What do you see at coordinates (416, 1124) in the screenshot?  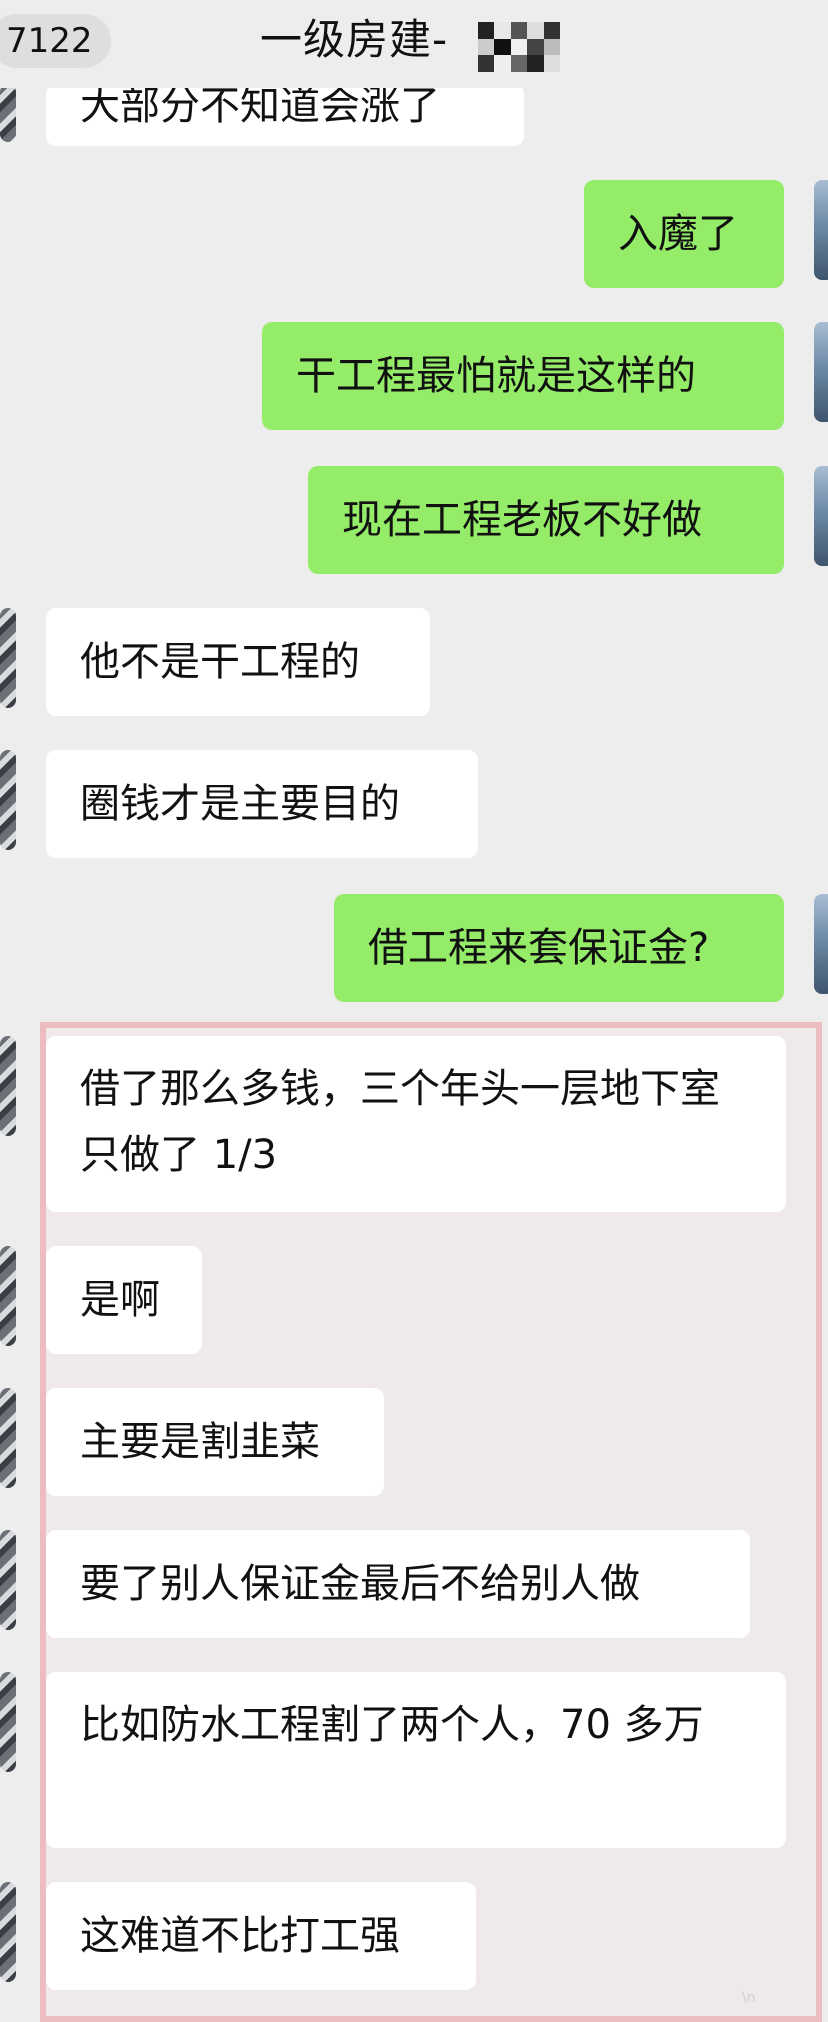 I see `message-bubble-incoming: 借了那么多钱，三个年头一层地下室只做了 1/3` at bounding box center [416, 1124].